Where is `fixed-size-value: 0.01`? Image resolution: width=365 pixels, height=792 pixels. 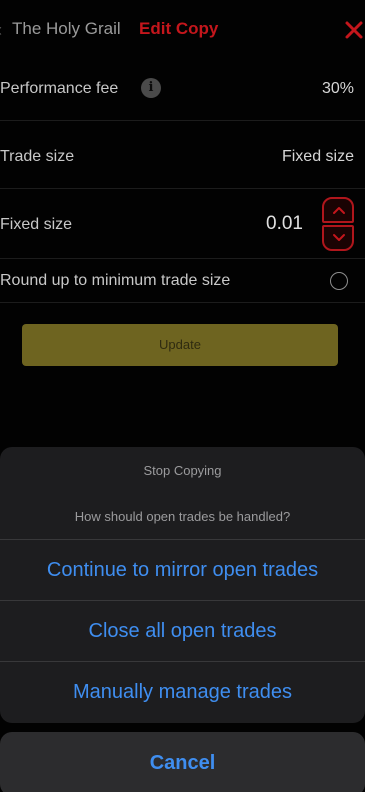
fixed-size-value: 0.01 is located at coordinates (284, 224).